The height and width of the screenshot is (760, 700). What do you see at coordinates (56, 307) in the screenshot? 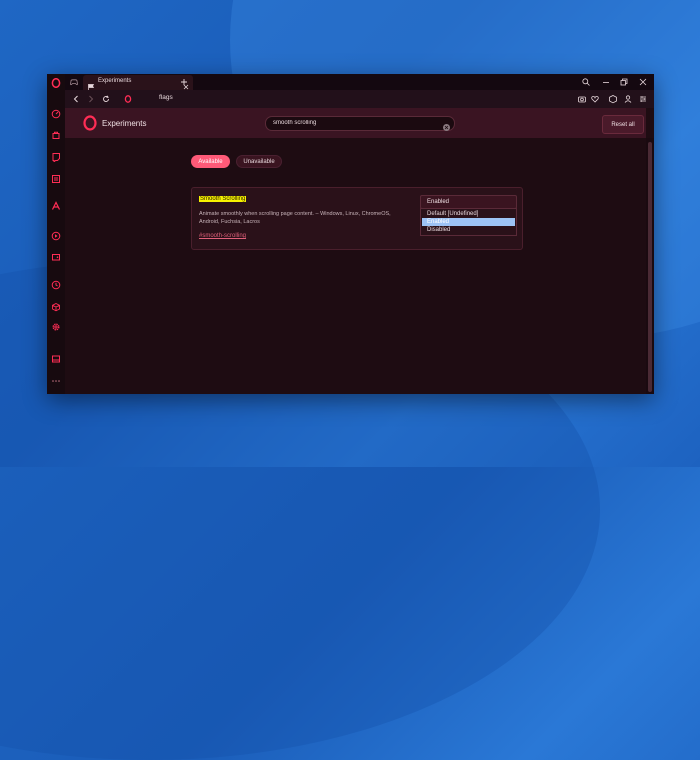
I see `cube-icon` at bounding box center [56, 307].